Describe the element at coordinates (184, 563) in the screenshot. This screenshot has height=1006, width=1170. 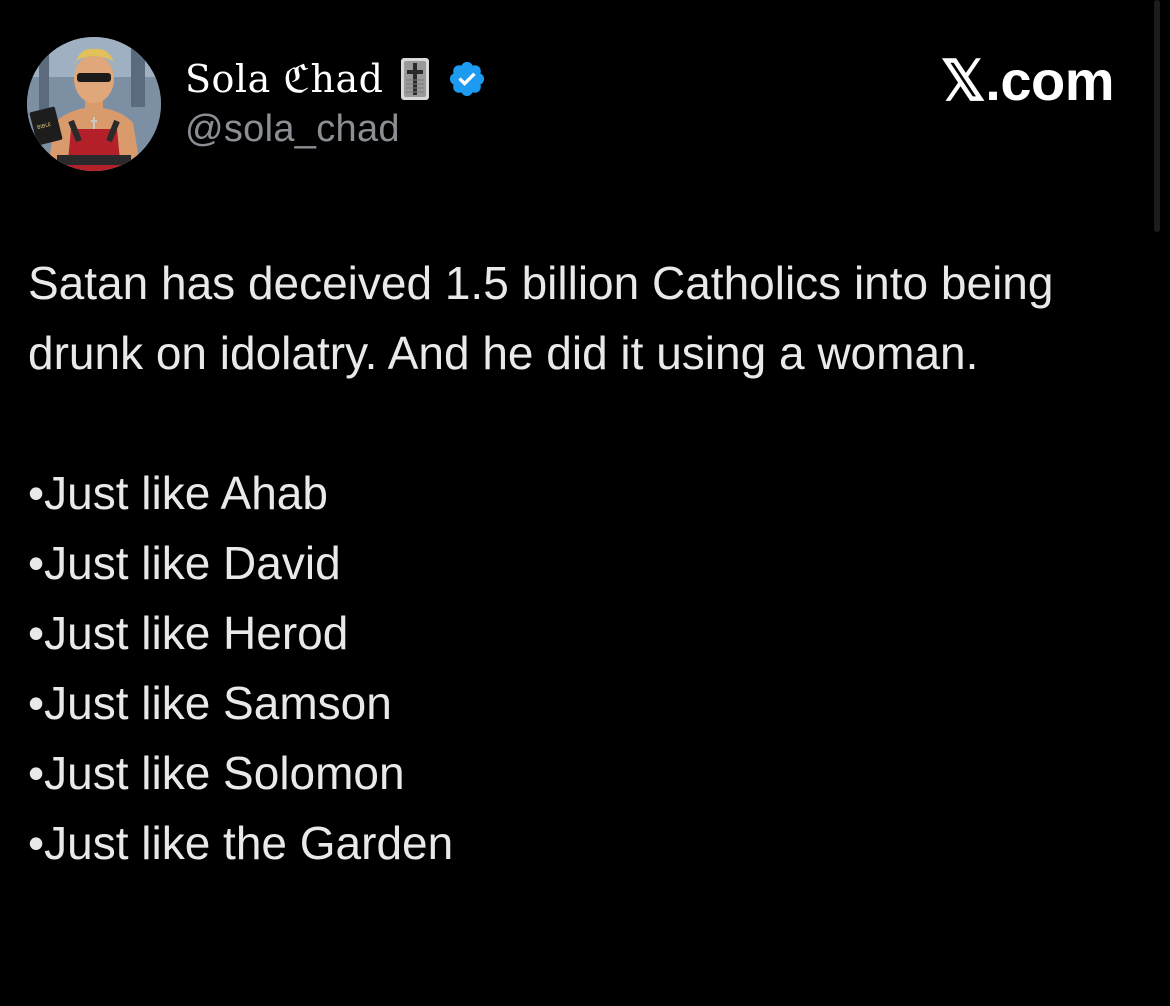
I see `list-item: •Just like David` at that location.